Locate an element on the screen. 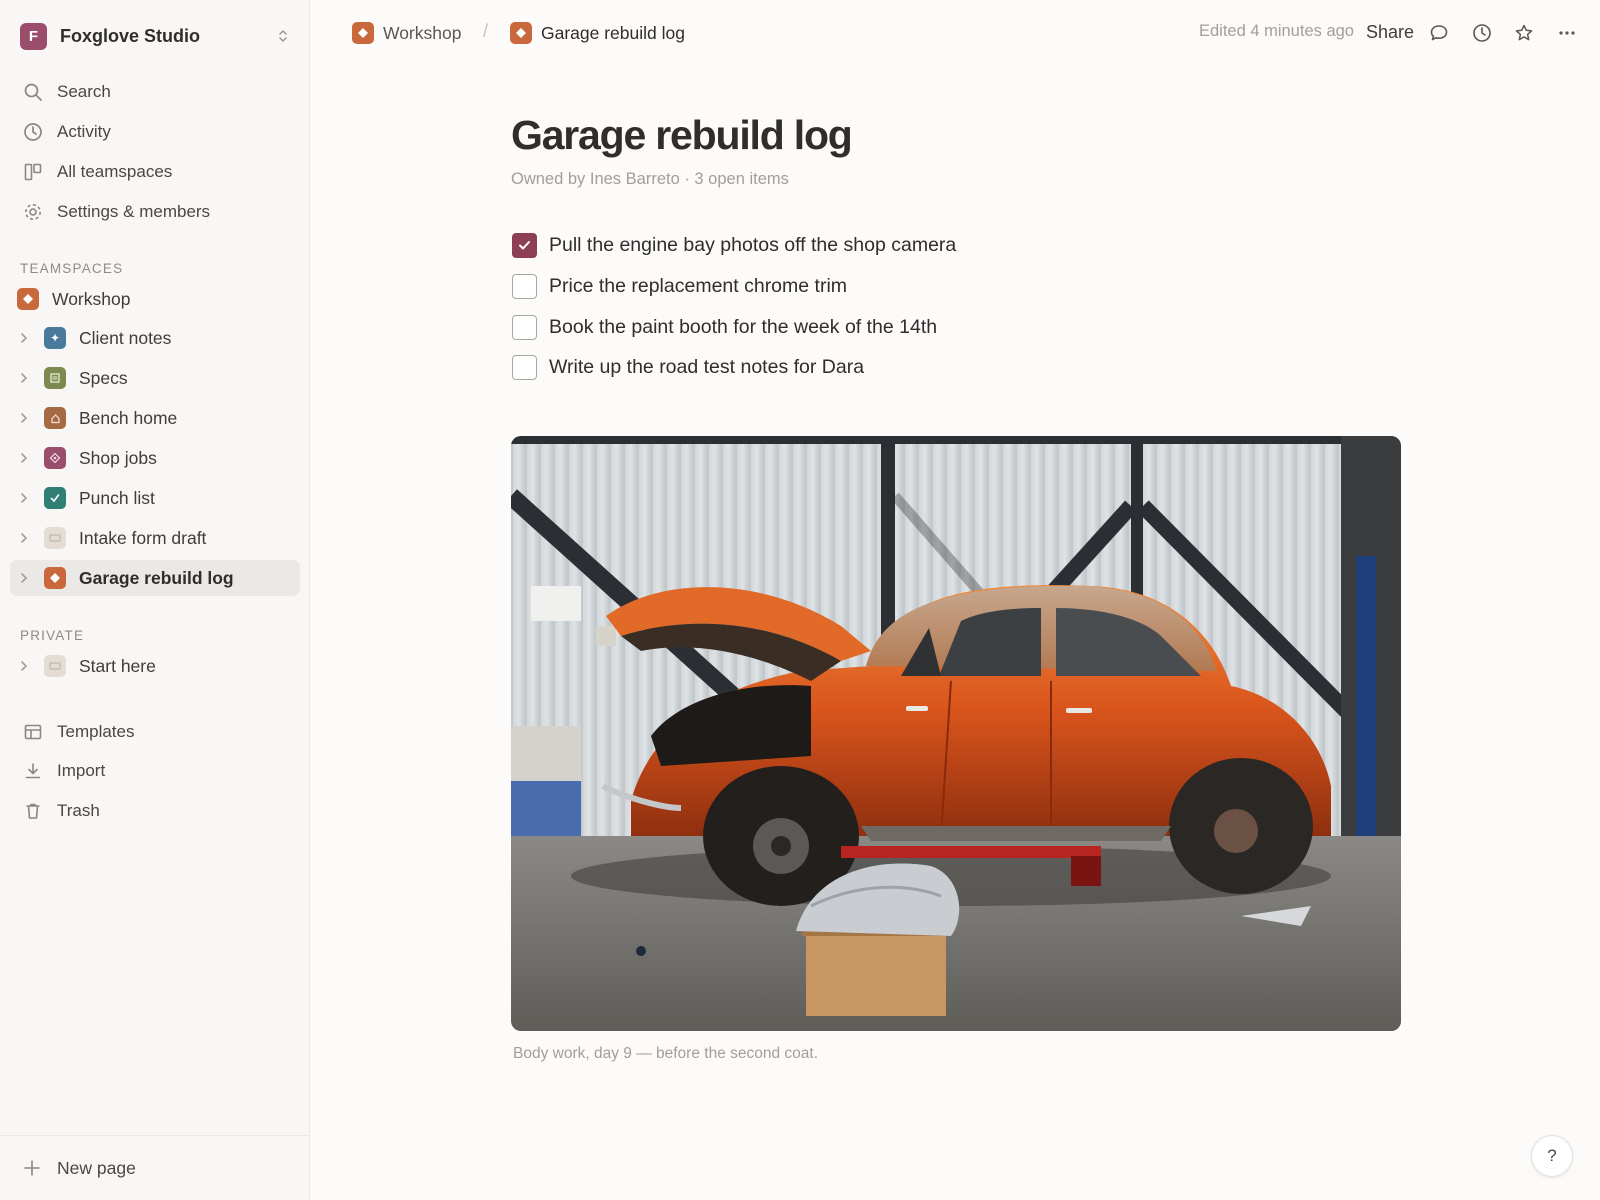  nav-activity: Activity is located at coordinates (155, 132).